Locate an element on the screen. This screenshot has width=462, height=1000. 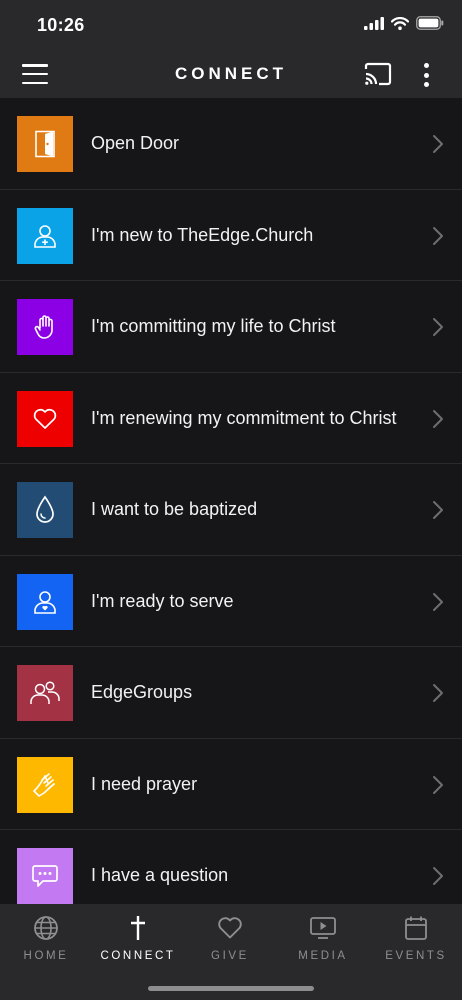
status-time: 10:26 is located at coordinates (61, 25).